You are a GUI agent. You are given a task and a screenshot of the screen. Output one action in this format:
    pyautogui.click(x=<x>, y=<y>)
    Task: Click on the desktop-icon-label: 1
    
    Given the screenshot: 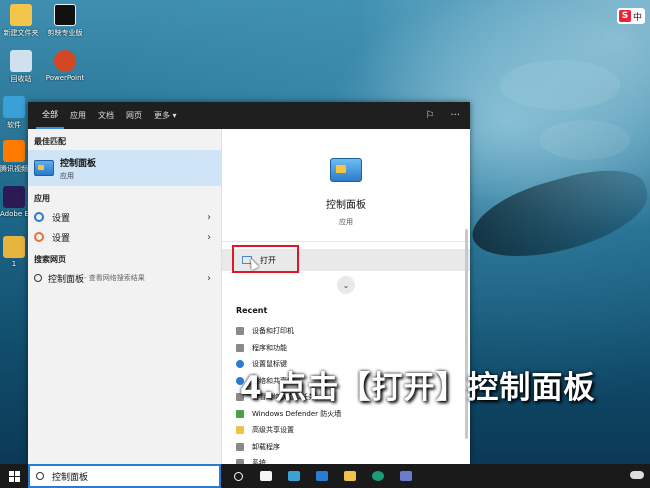 What is the action you would take?
    pyautogui.click(x=14, y=264)
    